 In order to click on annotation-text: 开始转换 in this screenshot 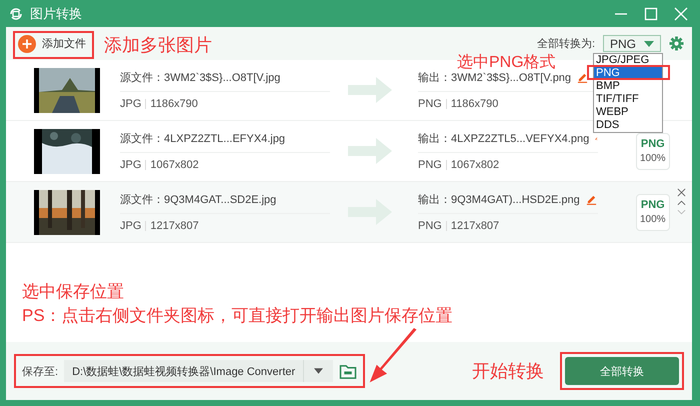, I will do `click(508, 371)`.